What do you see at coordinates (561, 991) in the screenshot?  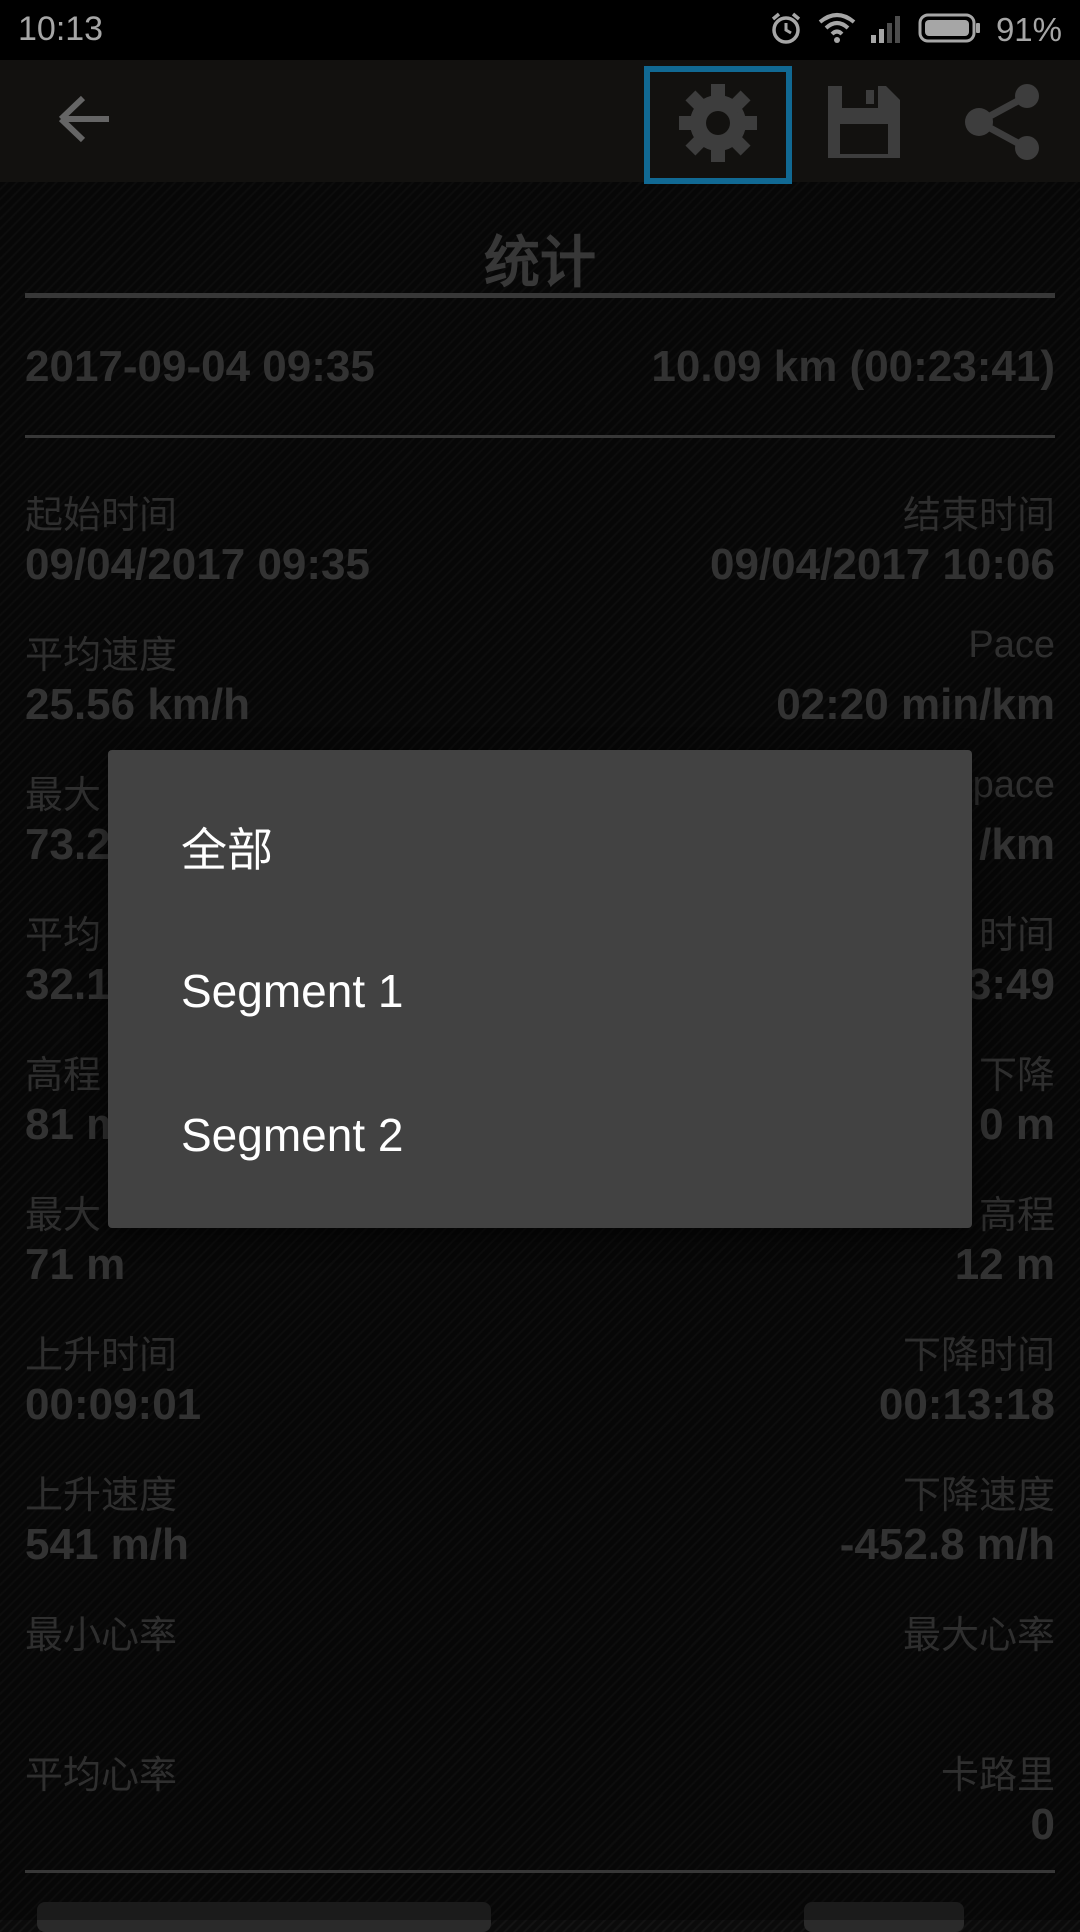 I see `option-segment-1: Segment 1` at bounding box center [561, 991].